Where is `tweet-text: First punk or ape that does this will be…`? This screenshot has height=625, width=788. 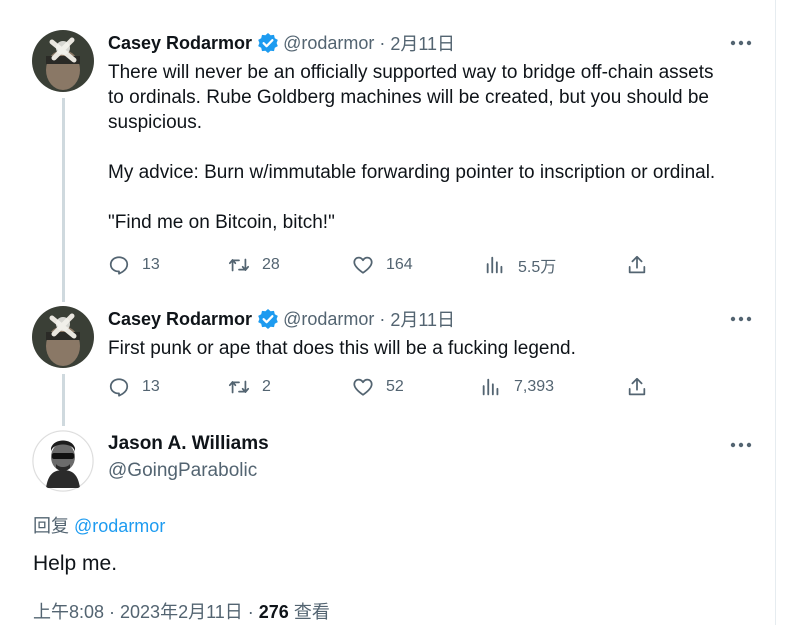
tweet-text: First punk or ape that does this will be… is located at coordinates (342, 348).